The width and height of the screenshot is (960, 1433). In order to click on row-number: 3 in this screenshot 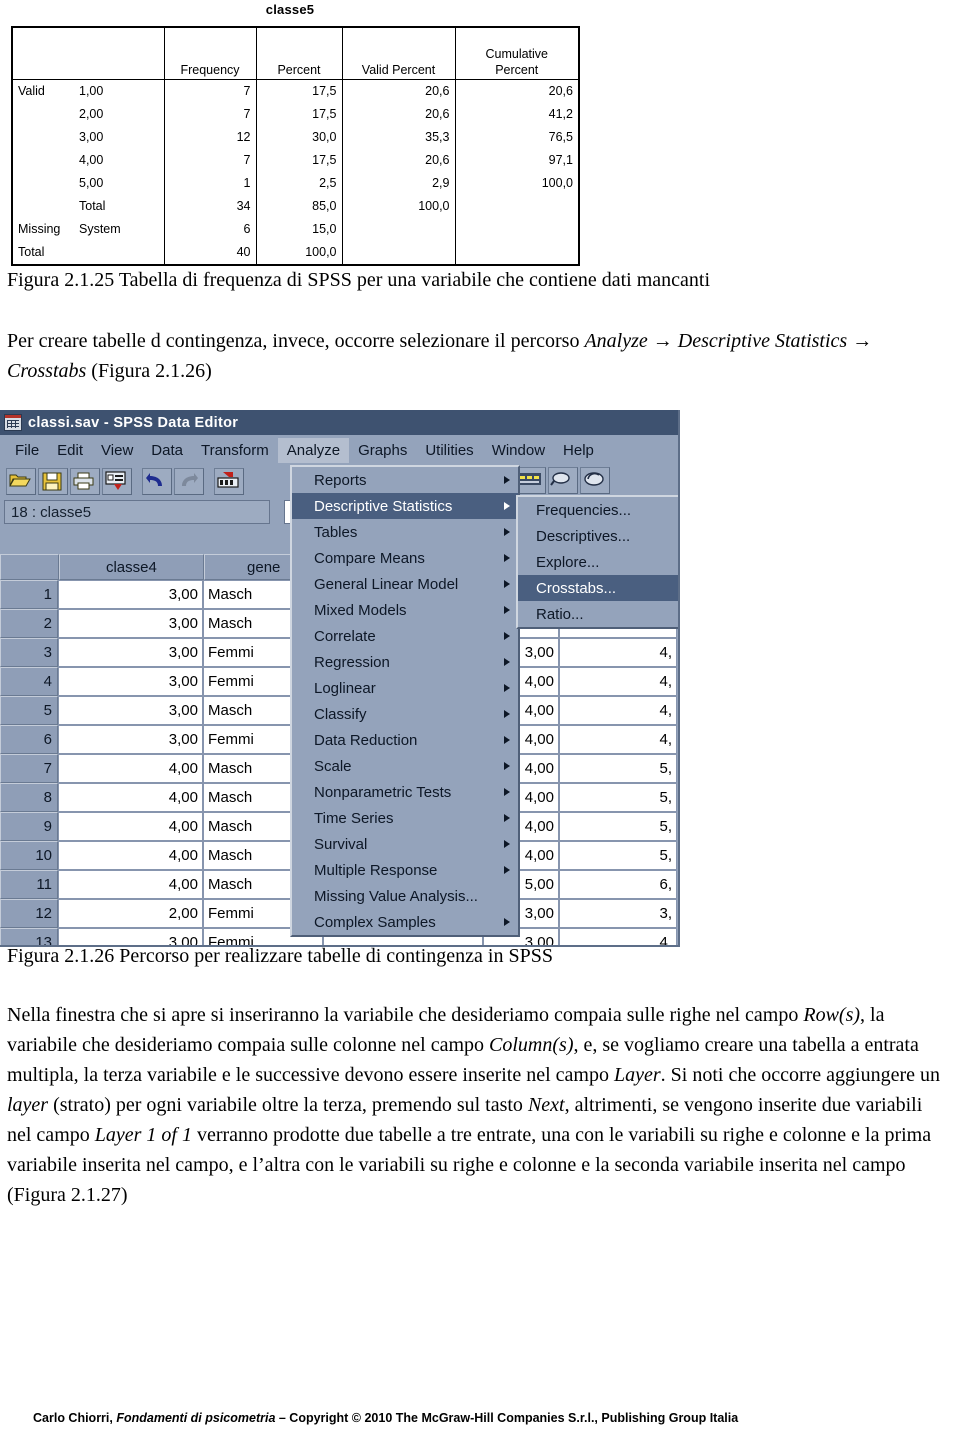, I will do `click(29, 652)`.